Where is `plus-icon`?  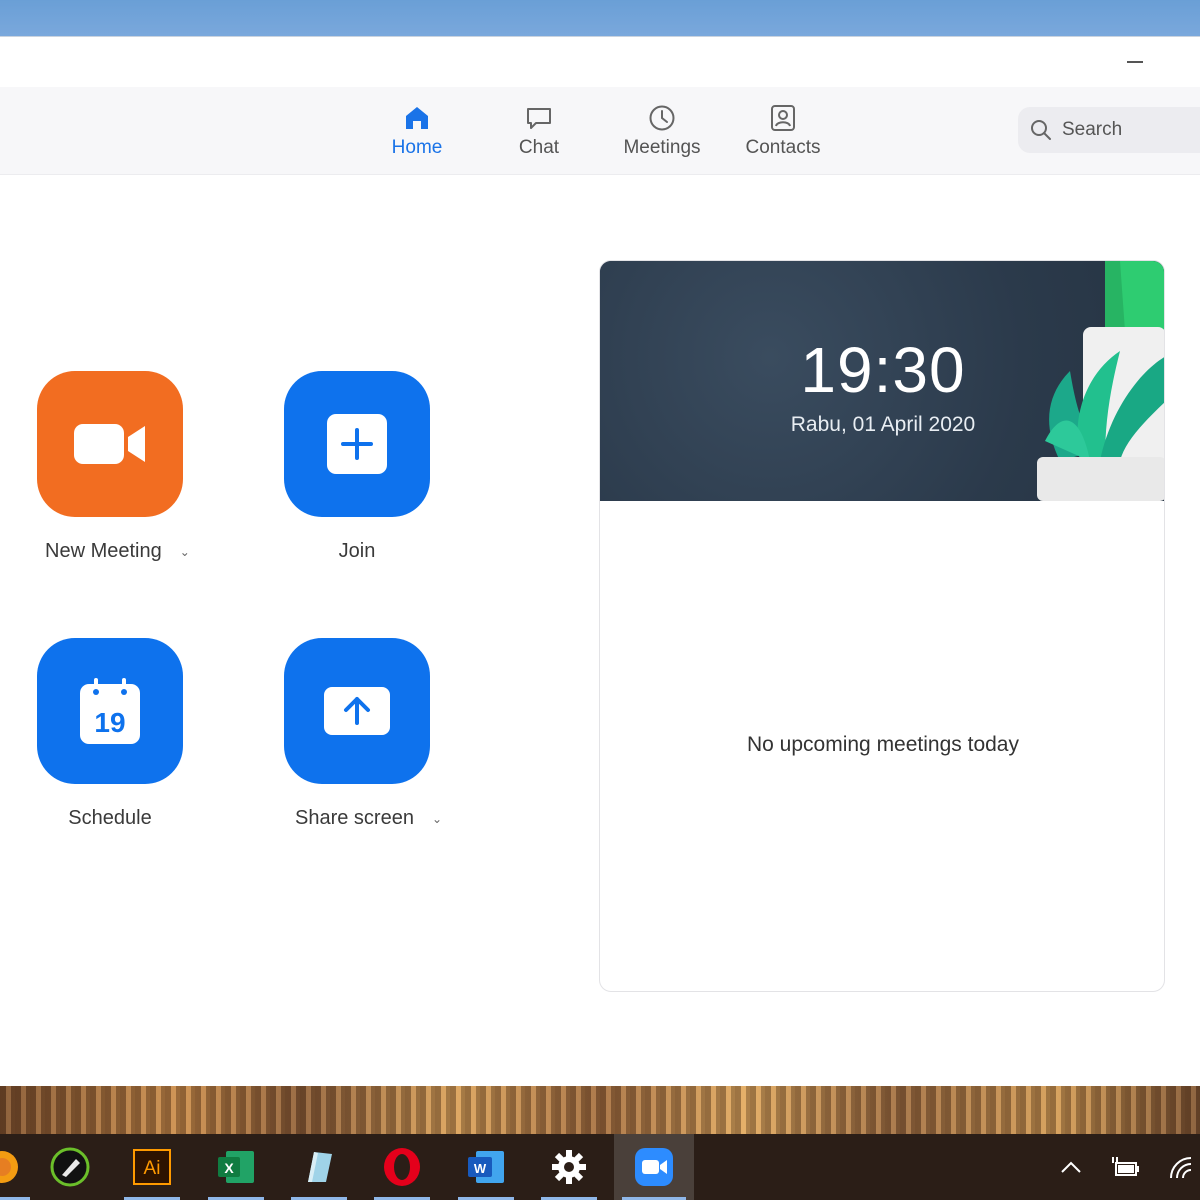
plus-icon is located at coordinates (357, 444).